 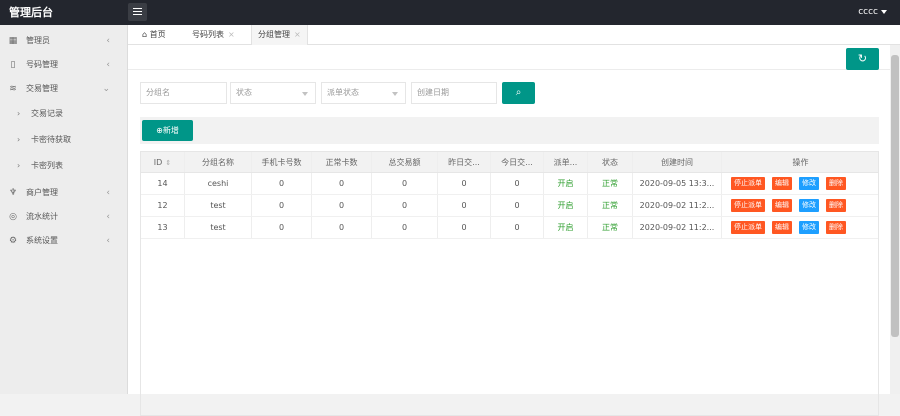 What do you see at coordinates (279, 35) in the screenshot?
I see `tab-group-management: 分组管理 ×` at bounding box center [279, 35].